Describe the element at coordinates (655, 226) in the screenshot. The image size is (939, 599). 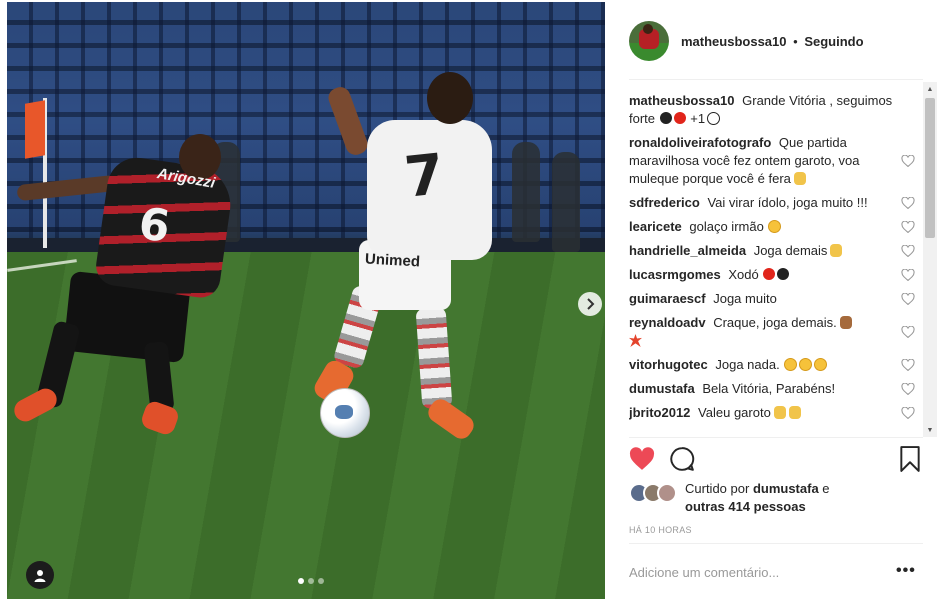
I see `comment-author: learicete` at that location.